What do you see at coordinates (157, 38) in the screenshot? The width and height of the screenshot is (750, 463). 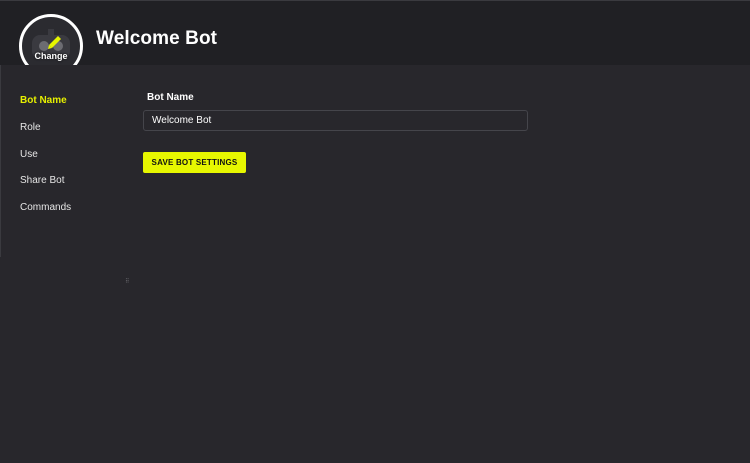 I see `page-title: Welcome Bot` at bounding box center [157, 38].